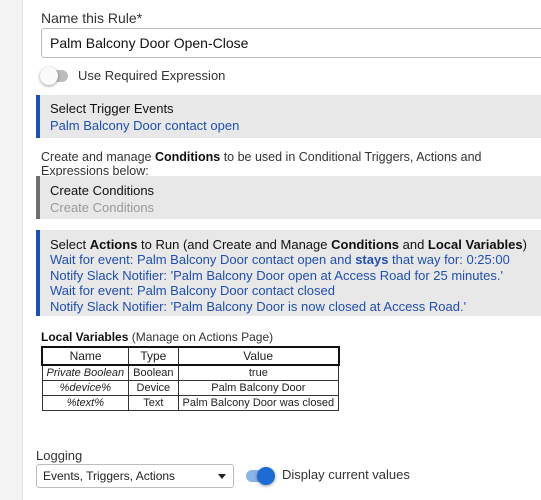 The width and height of the screenshot is (541, 500). I want to click on local-variables-title: Local Variables (Manage on Actions Page), so click(157, 337).